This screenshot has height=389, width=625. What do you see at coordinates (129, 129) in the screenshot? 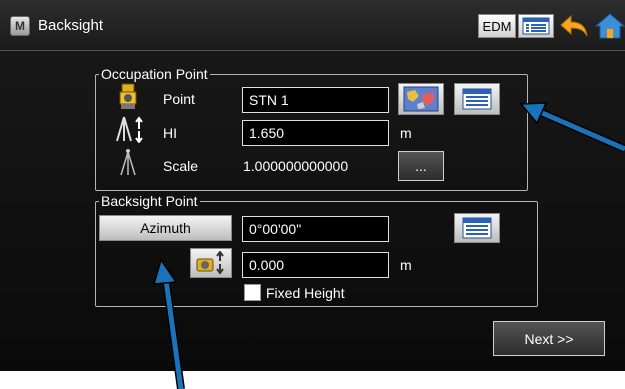
I see `instrument-height-icon` at bounding box center [129, 129].